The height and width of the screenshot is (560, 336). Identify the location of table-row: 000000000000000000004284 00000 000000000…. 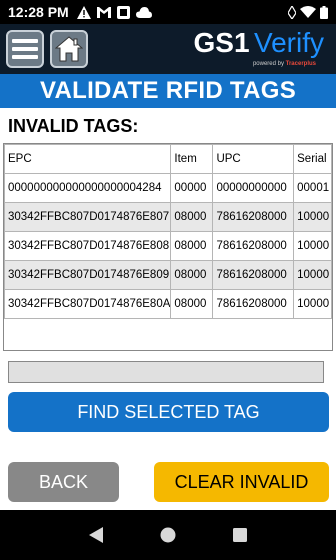
(168, 188).